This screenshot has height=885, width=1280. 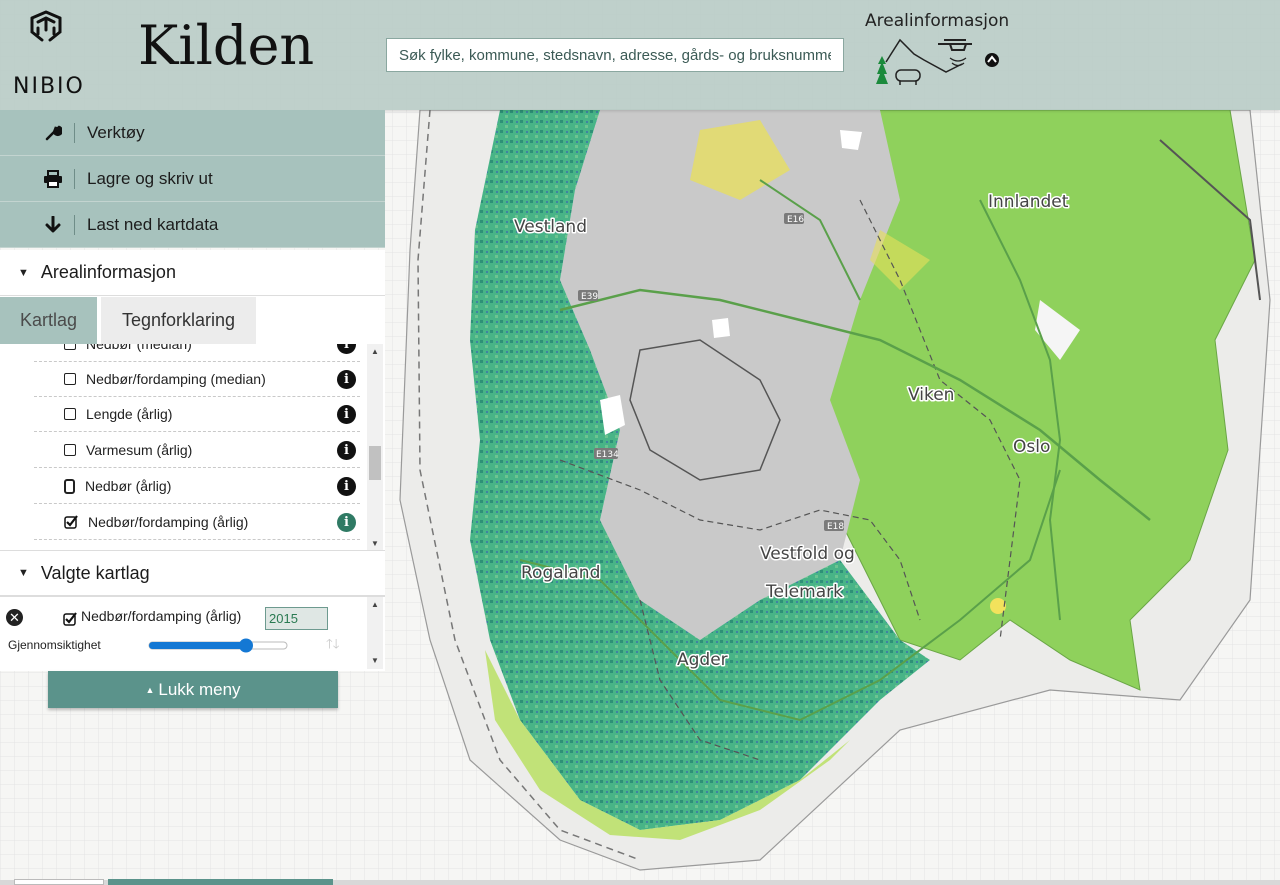 What do you see at coordinates (54, 645) in the screenshot?
I see `opacity-label: Gjennomsiktighet` at bounding box center [54, 645].